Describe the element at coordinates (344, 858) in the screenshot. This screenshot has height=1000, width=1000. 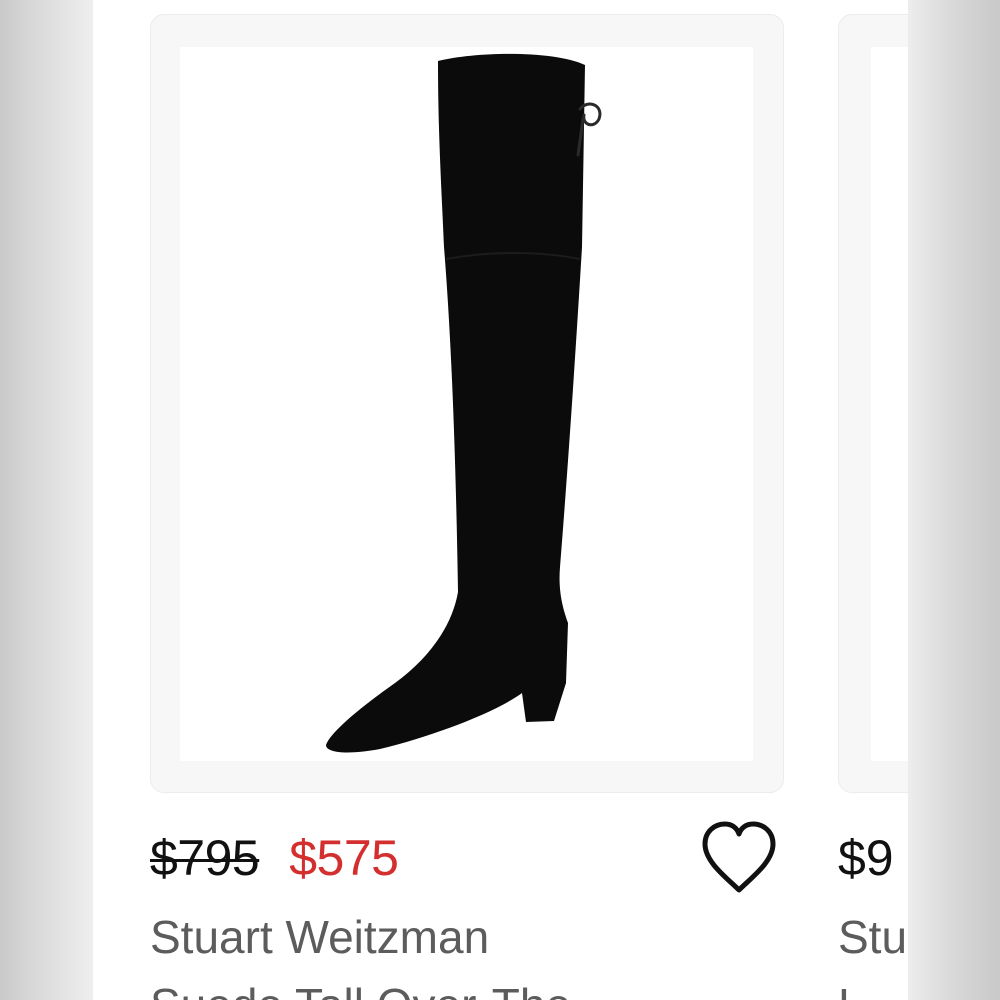
I see `sale-price: $575` at that location.